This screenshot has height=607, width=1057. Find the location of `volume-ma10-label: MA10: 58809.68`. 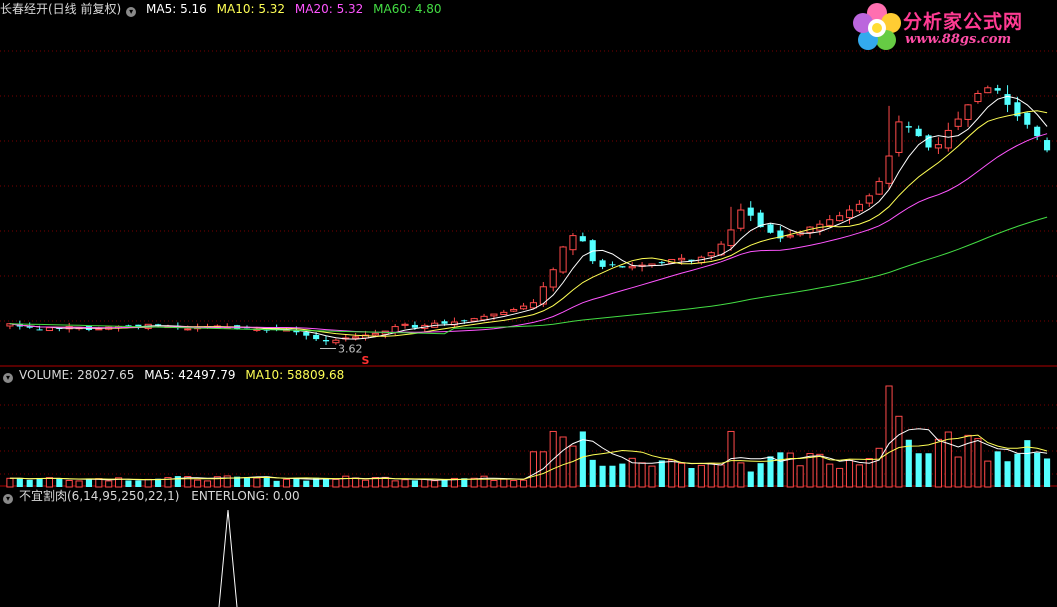

volume-ma10-label: MA10: 58809.68 is located at coordinates (295, 375).